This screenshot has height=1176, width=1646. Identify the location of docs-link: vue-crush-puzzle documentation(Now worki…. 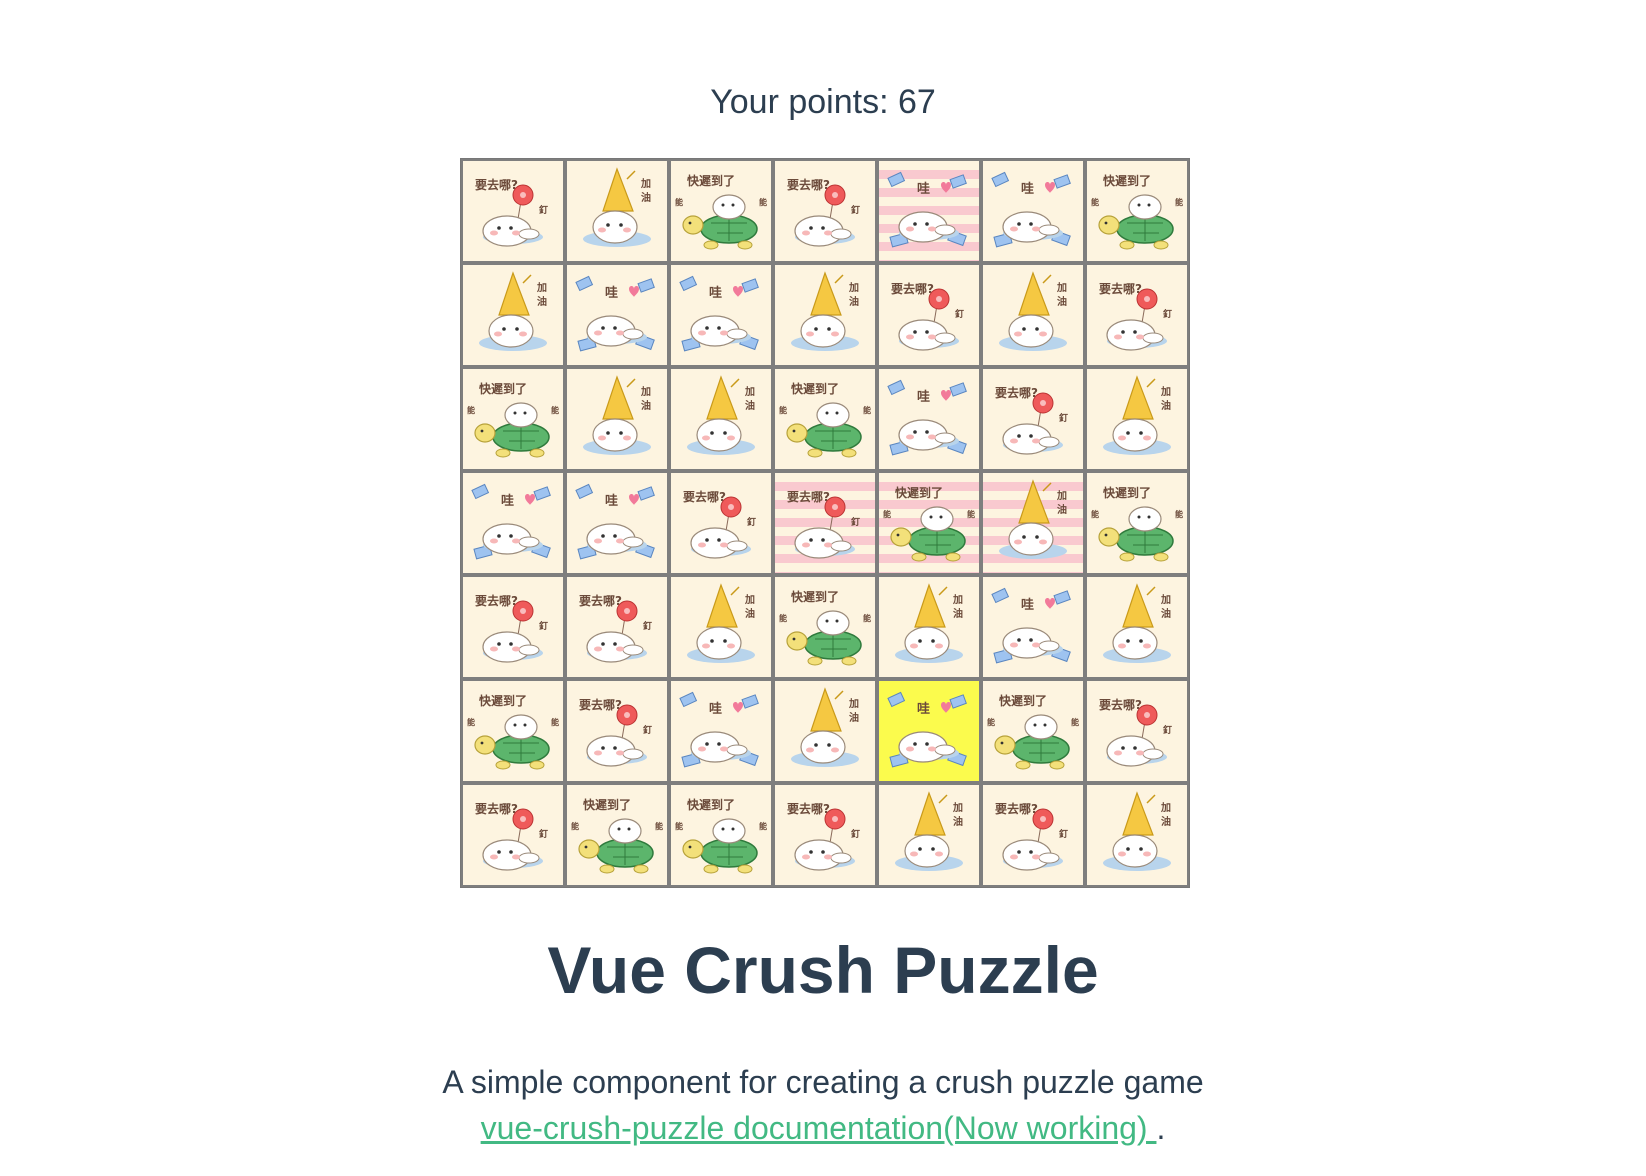
(819, 1128).